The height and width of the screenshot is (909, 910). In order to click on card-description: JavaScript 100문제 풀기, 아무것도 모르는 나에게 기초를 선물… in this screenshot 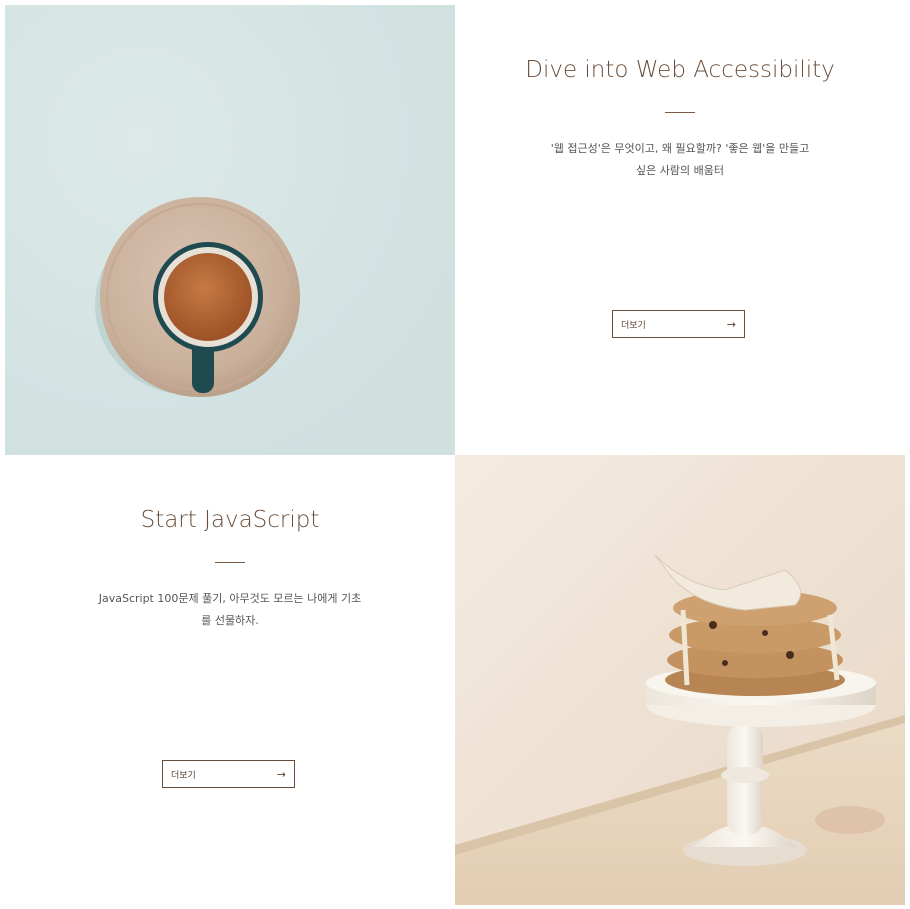, I will do `click(230, 609)`.